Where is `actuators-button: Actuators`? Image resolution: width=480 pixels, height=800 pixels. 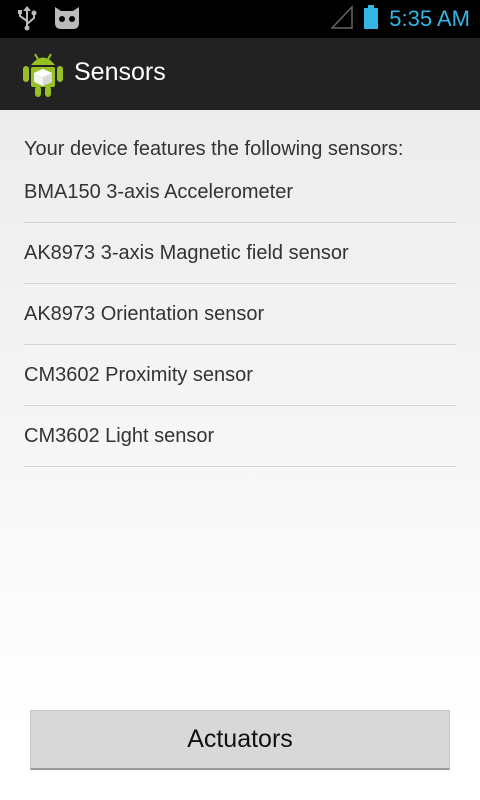 actuators-button: Actuators is located at coordinates (240, 740).